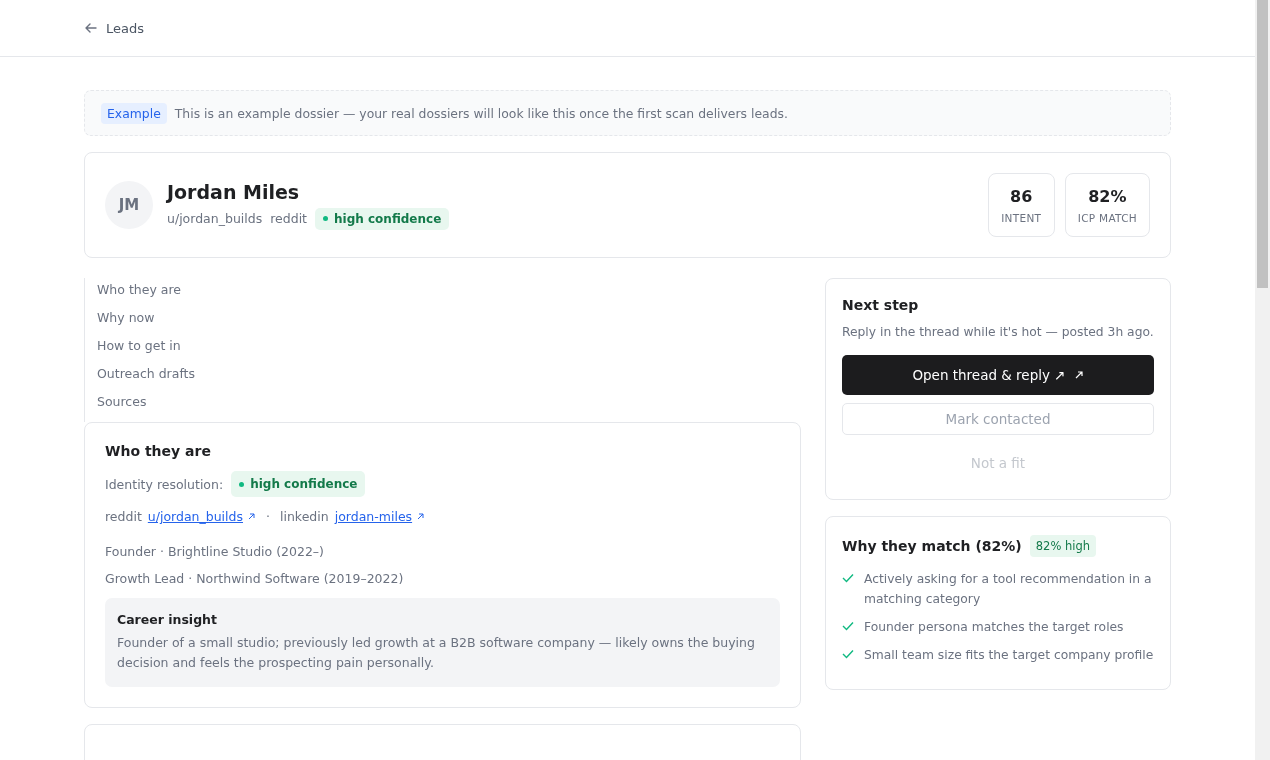  Describe the element at coordinates (215, 551) in the screenshot. I see `role-line: Founder · Brightline Studio (2022–)` at that location.